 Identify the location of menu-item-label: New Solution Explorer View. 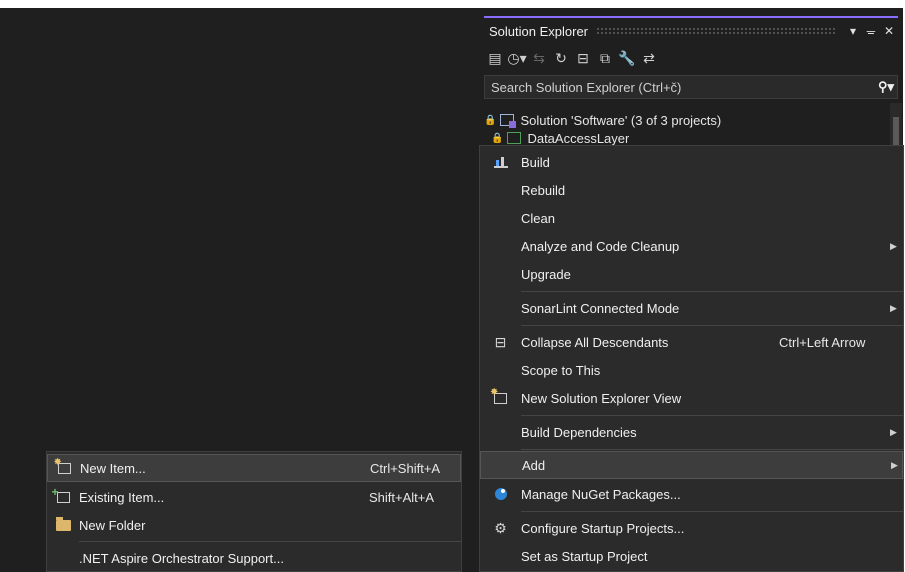
(601, 398).